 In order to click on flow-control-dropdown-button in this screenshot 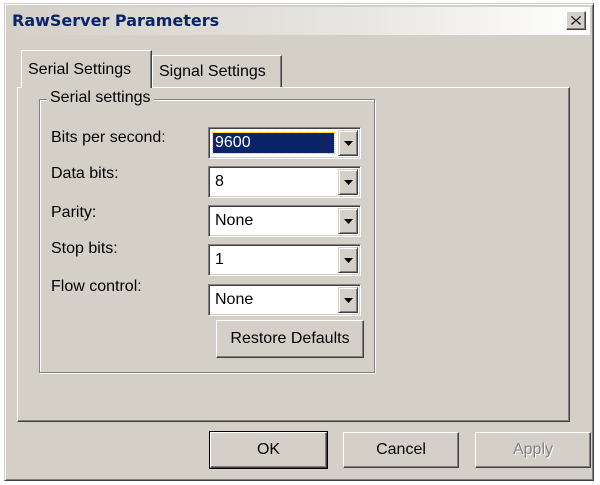, I will do `click(348, 300)`.